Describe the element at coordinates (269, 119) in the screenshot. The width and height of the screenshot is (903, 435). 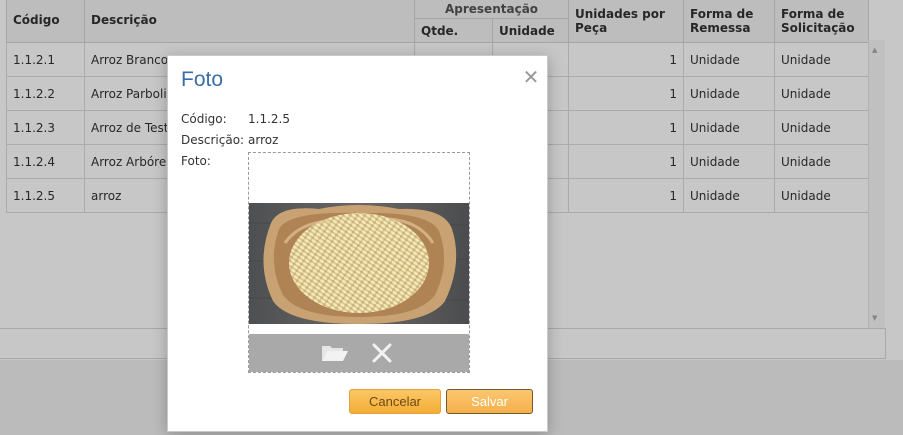
I see `codigo-value: 1.1.2.5` at that location.